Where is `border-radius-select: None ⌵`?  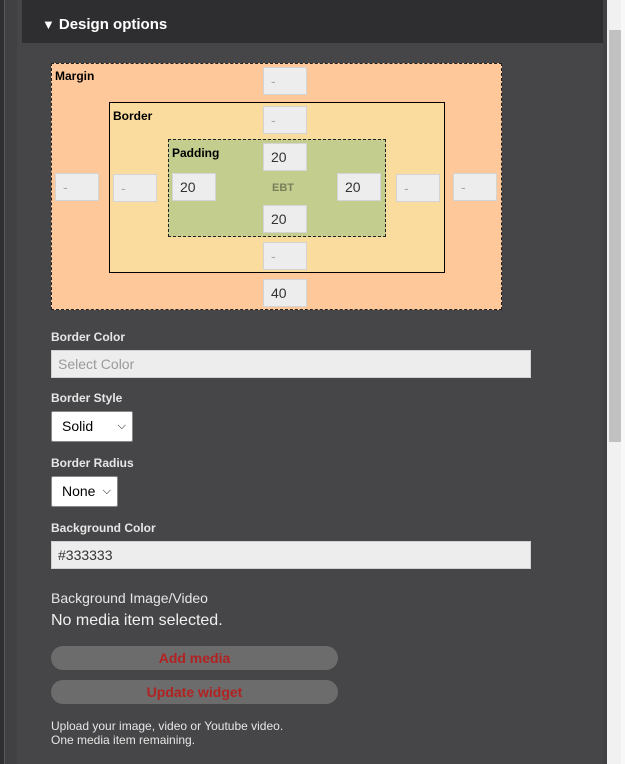 border-radius-select: None ⌵ is located at coordinates (84, 491).